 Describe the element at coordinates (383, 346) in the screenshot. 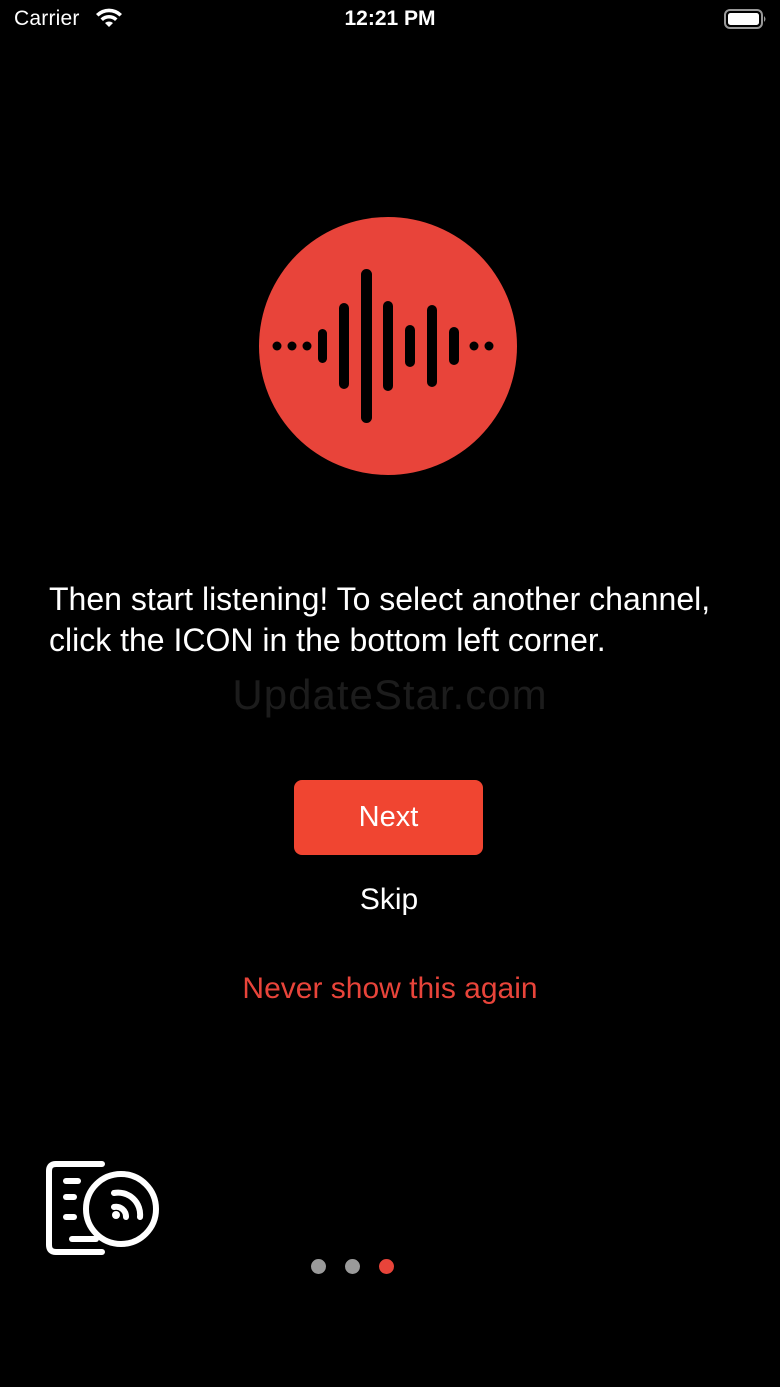

I see `sound-wave-icon` at that location.